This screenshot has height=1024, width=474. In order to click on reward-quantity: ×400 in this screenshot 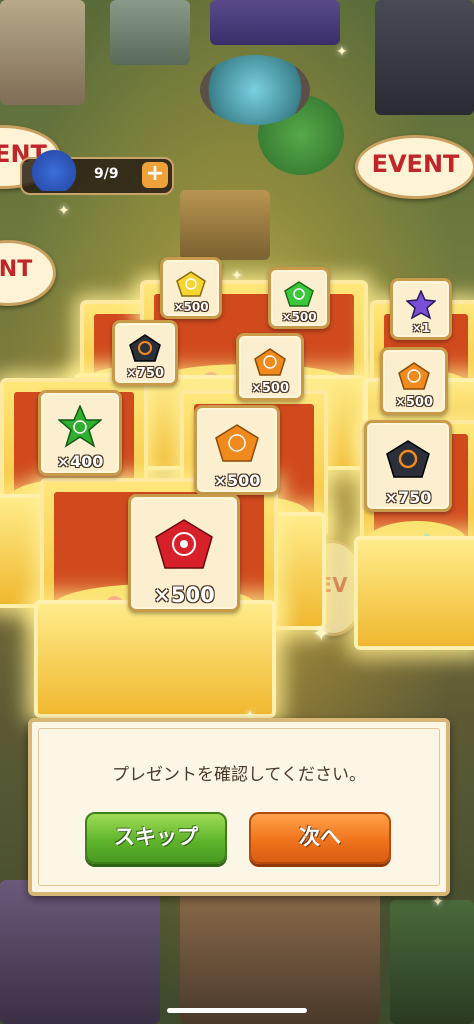, I will do `click(80, 461)`.